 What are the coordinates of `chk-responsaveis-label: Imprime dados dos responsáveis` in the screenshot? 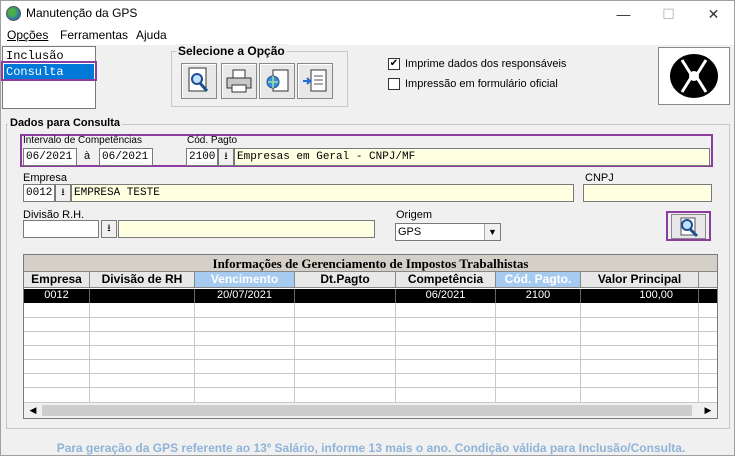 It's located at (486, 64).